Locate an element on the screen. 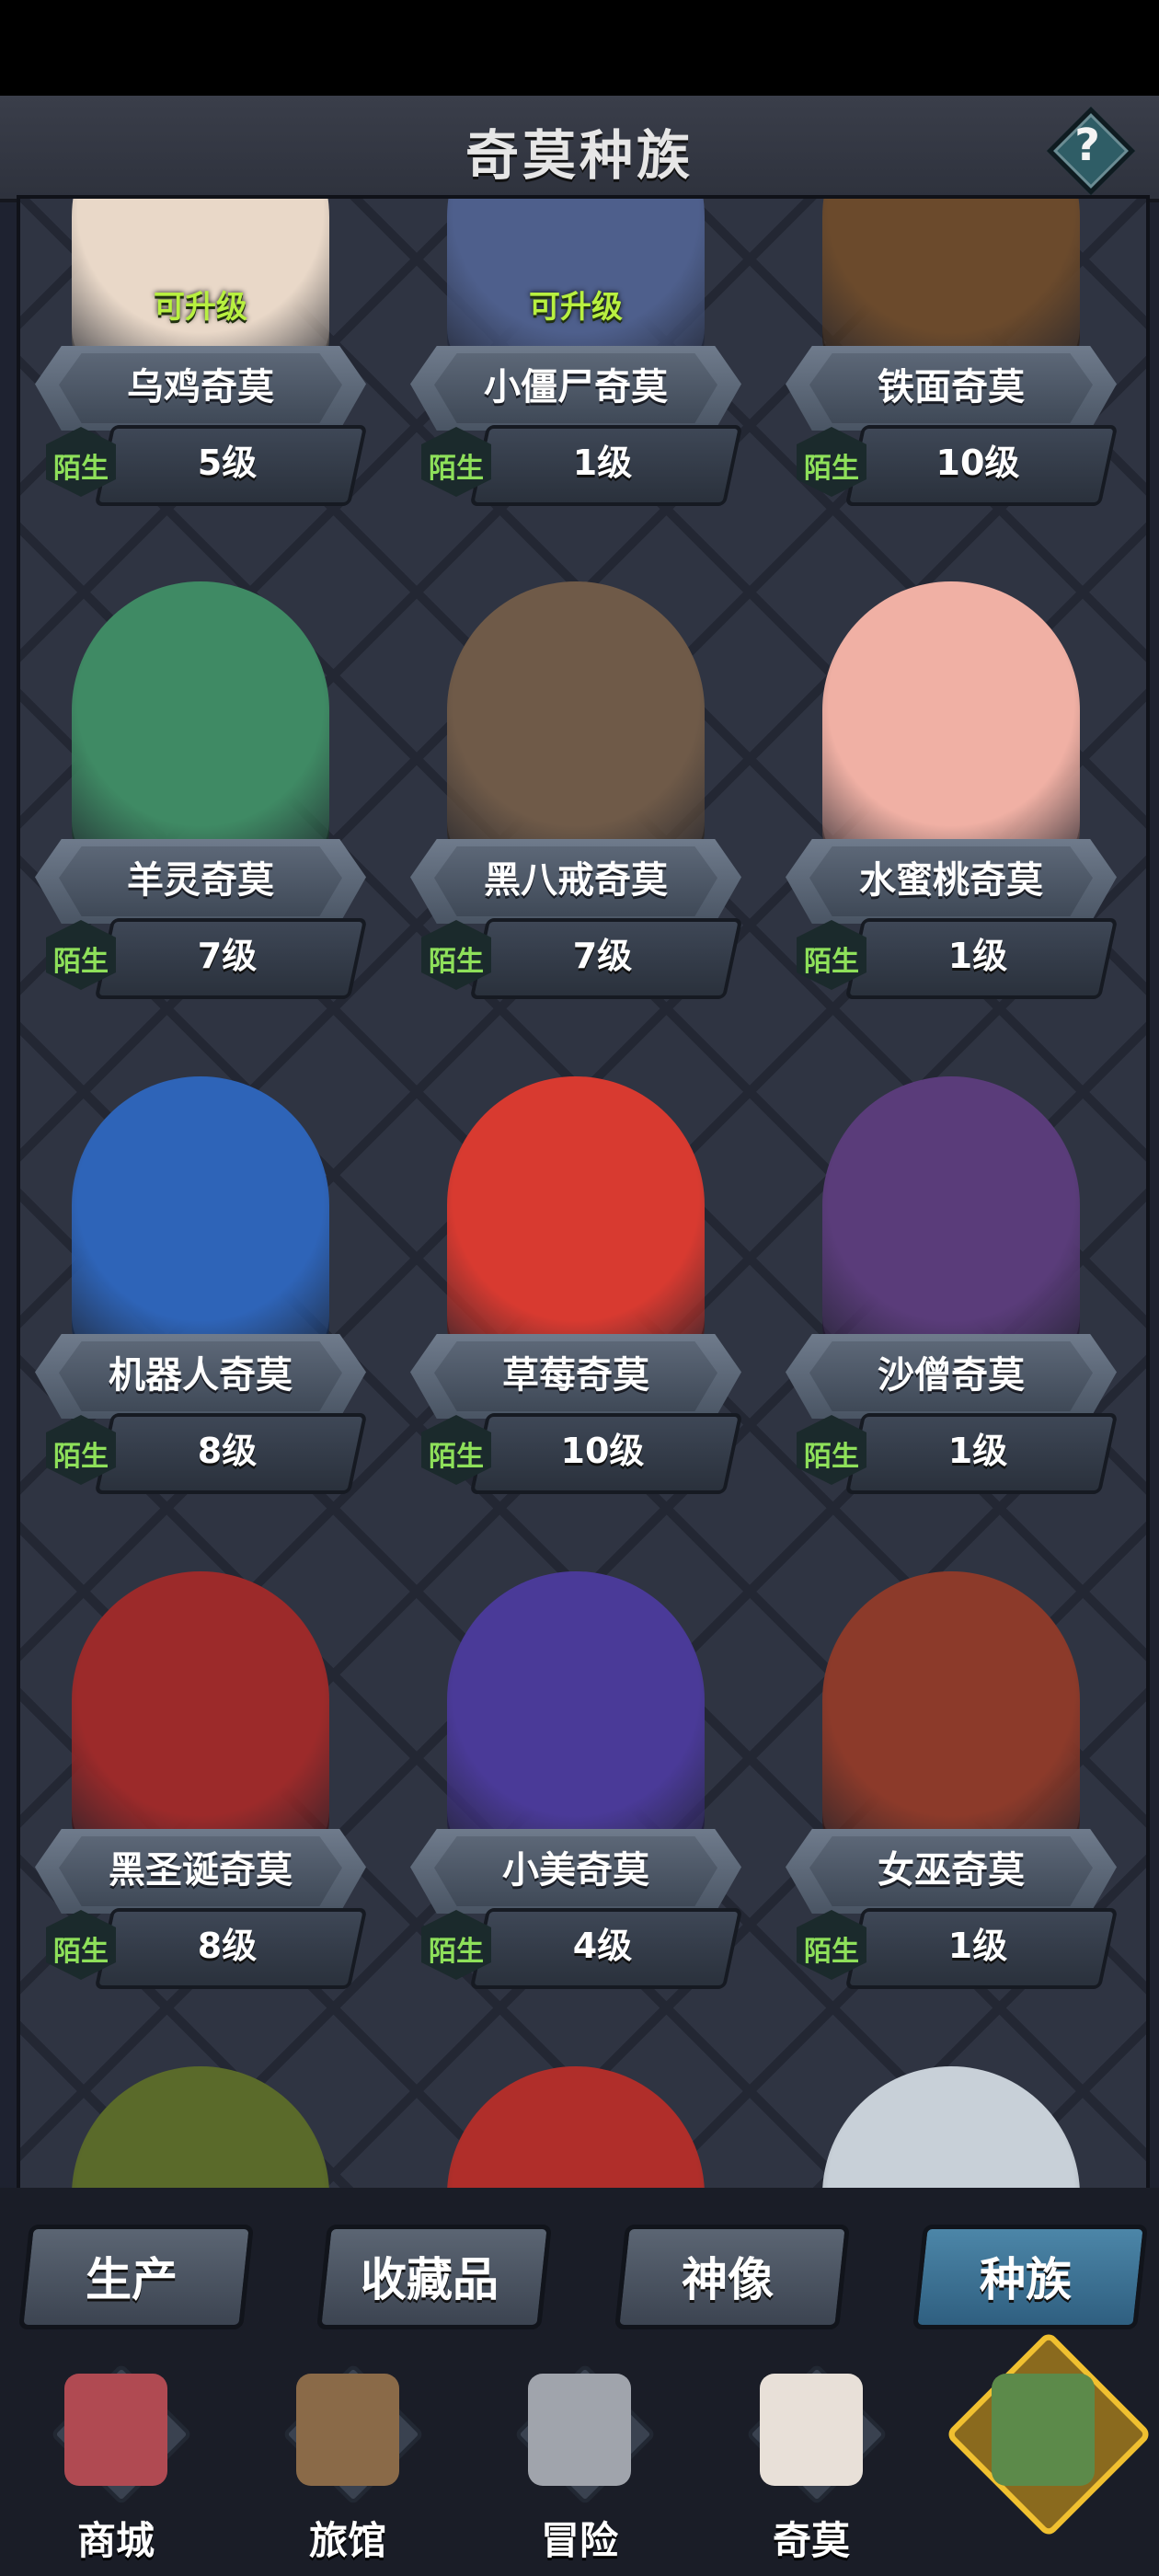  adventure-art is located at coordinates (579, 2430).